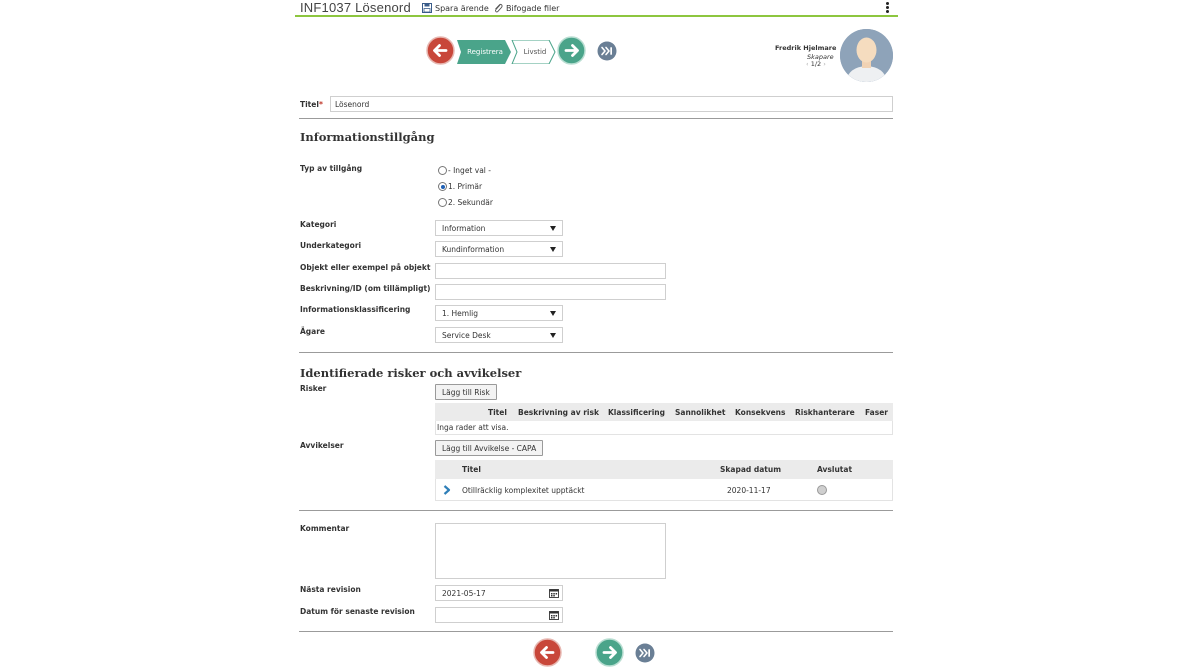 The width and height of the screenshot is (1193, 670). I want to click on object-input, so click(550, 271).